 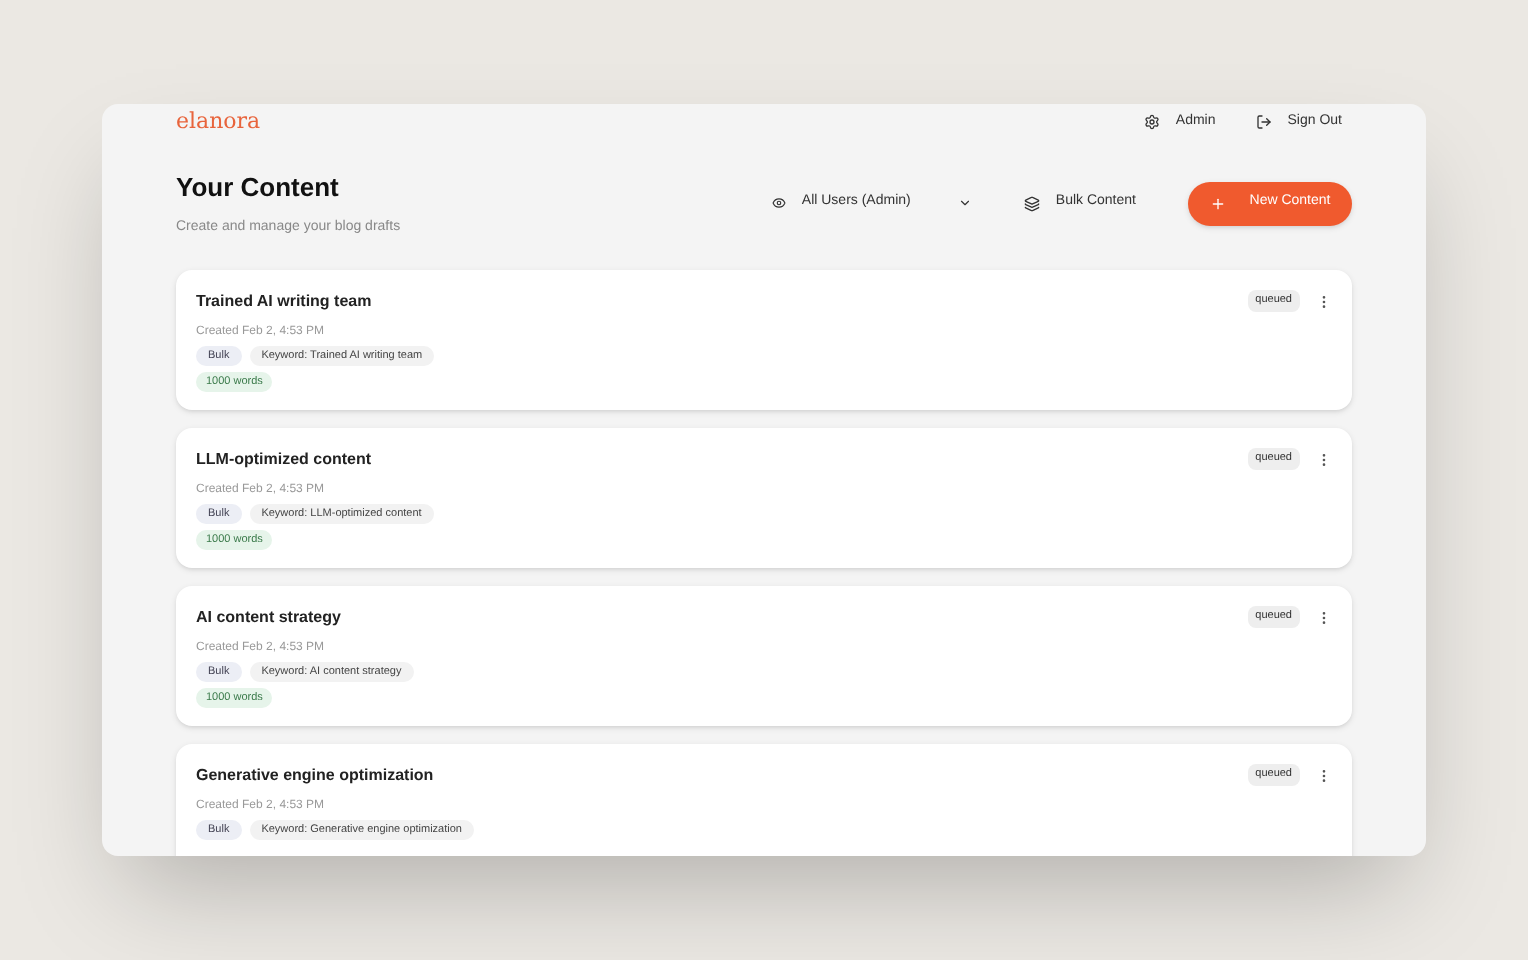 What do you see at coordinates (1217, 203) in the screenshot?
I see `plus-icon` at bounding box center [1217, 203].